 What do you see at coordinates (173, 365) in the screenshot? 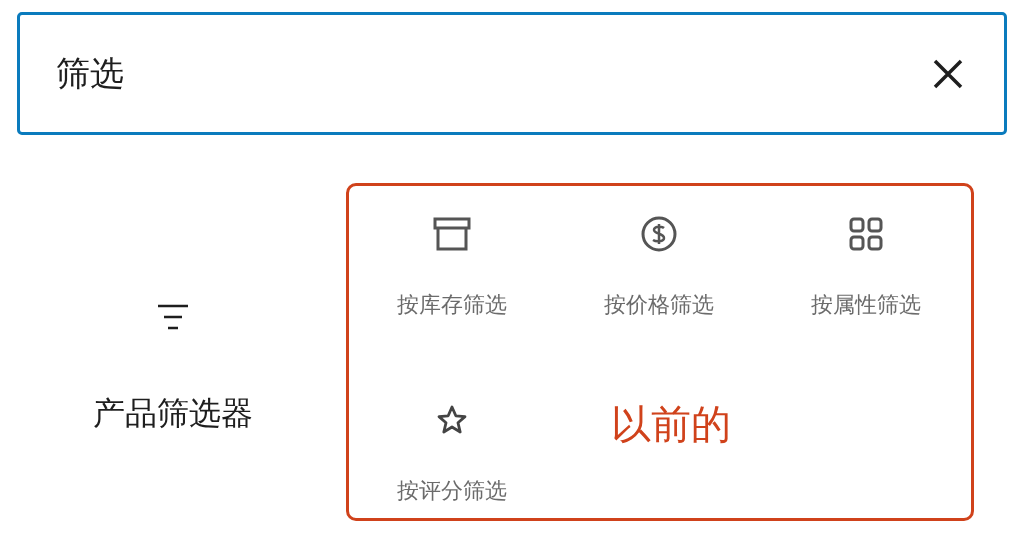
I see `block-item: 产品筛选器` at bounding box center [173, 365].